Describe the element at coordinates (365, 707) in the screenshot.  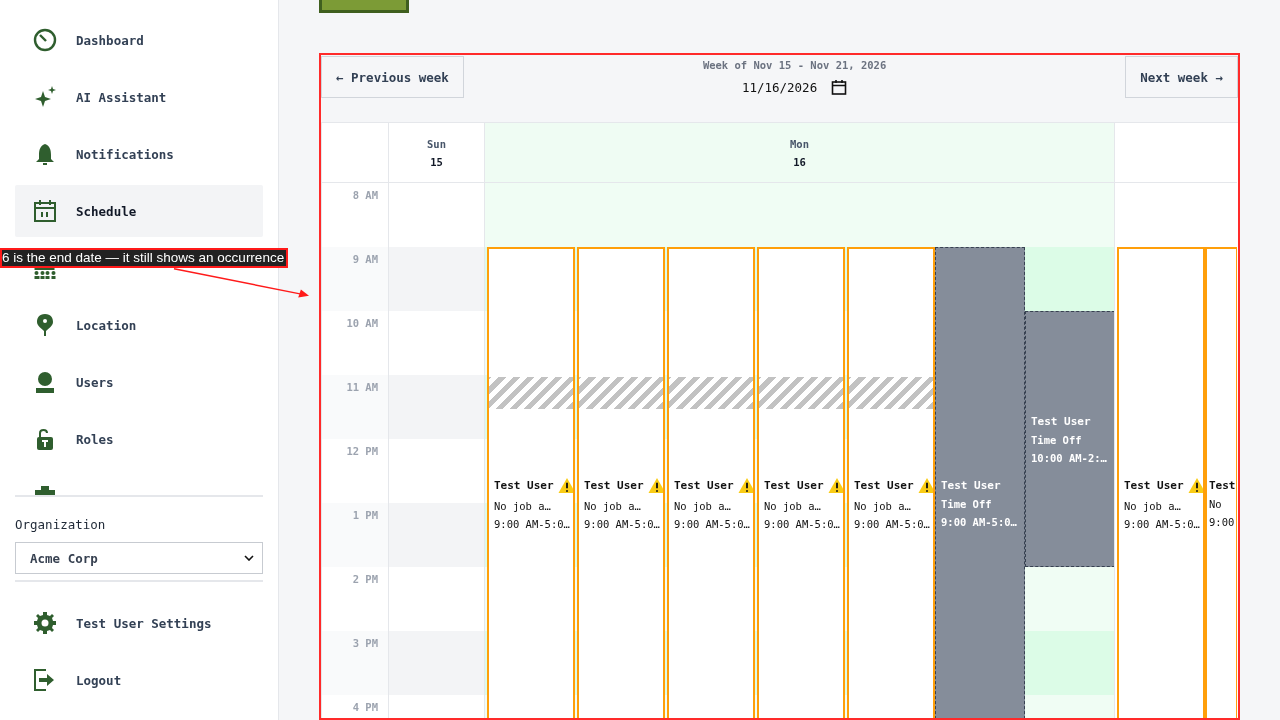
I see `time-label: 4 PM` at that location.